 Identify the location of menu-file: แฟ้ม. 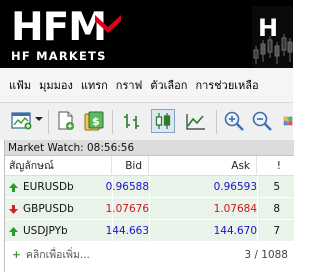
(20, 85).